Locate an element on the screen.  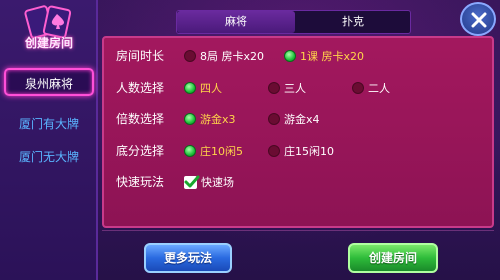
option-label: 四人 is located at coordinates (211, 88).